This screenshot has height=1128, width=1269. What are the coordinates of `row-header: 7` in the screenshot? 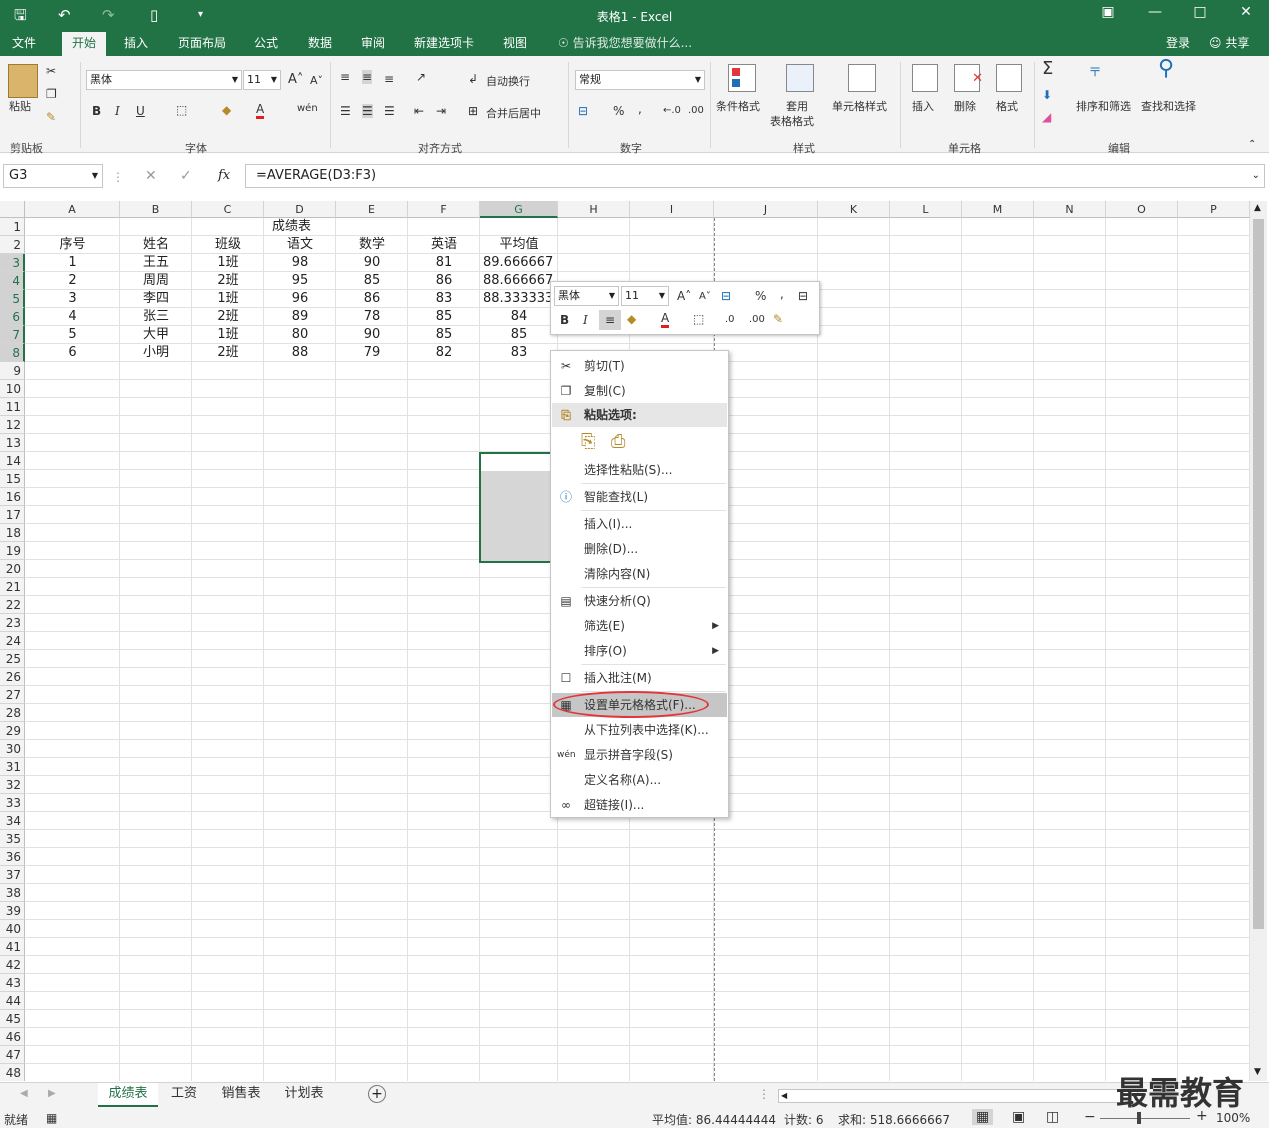 It's located at (12, 335).